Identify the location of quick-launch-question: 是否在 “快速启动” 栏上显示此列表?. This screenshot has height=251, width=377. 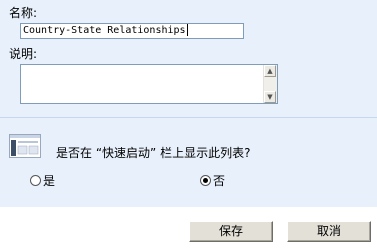
(153, 153).